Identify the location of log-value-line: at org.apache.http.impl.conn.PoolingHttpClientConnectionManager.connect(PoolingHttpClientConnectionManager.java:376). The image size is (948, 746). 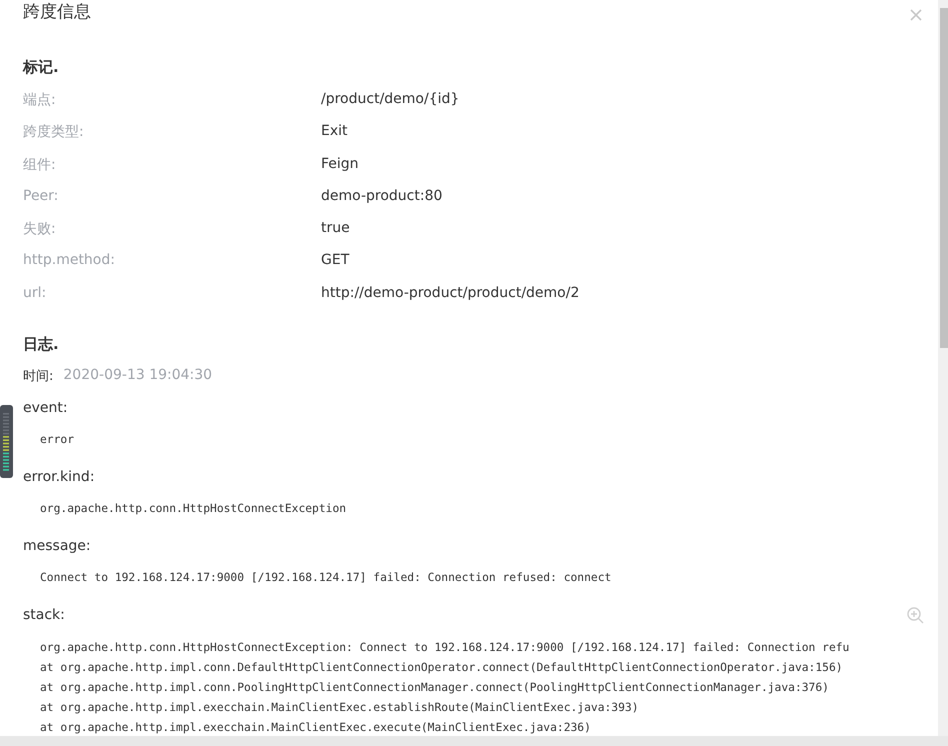
(434, 688).